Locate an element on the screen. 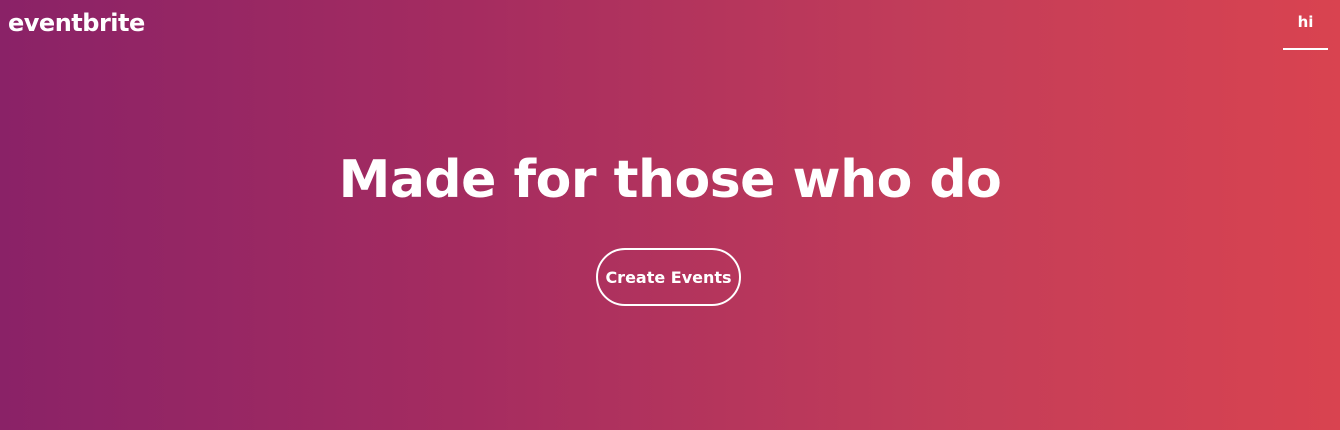 The width and height of the screenshot is (1340, 430). create-events-button: Create Events is located at coordinates (668, 277).